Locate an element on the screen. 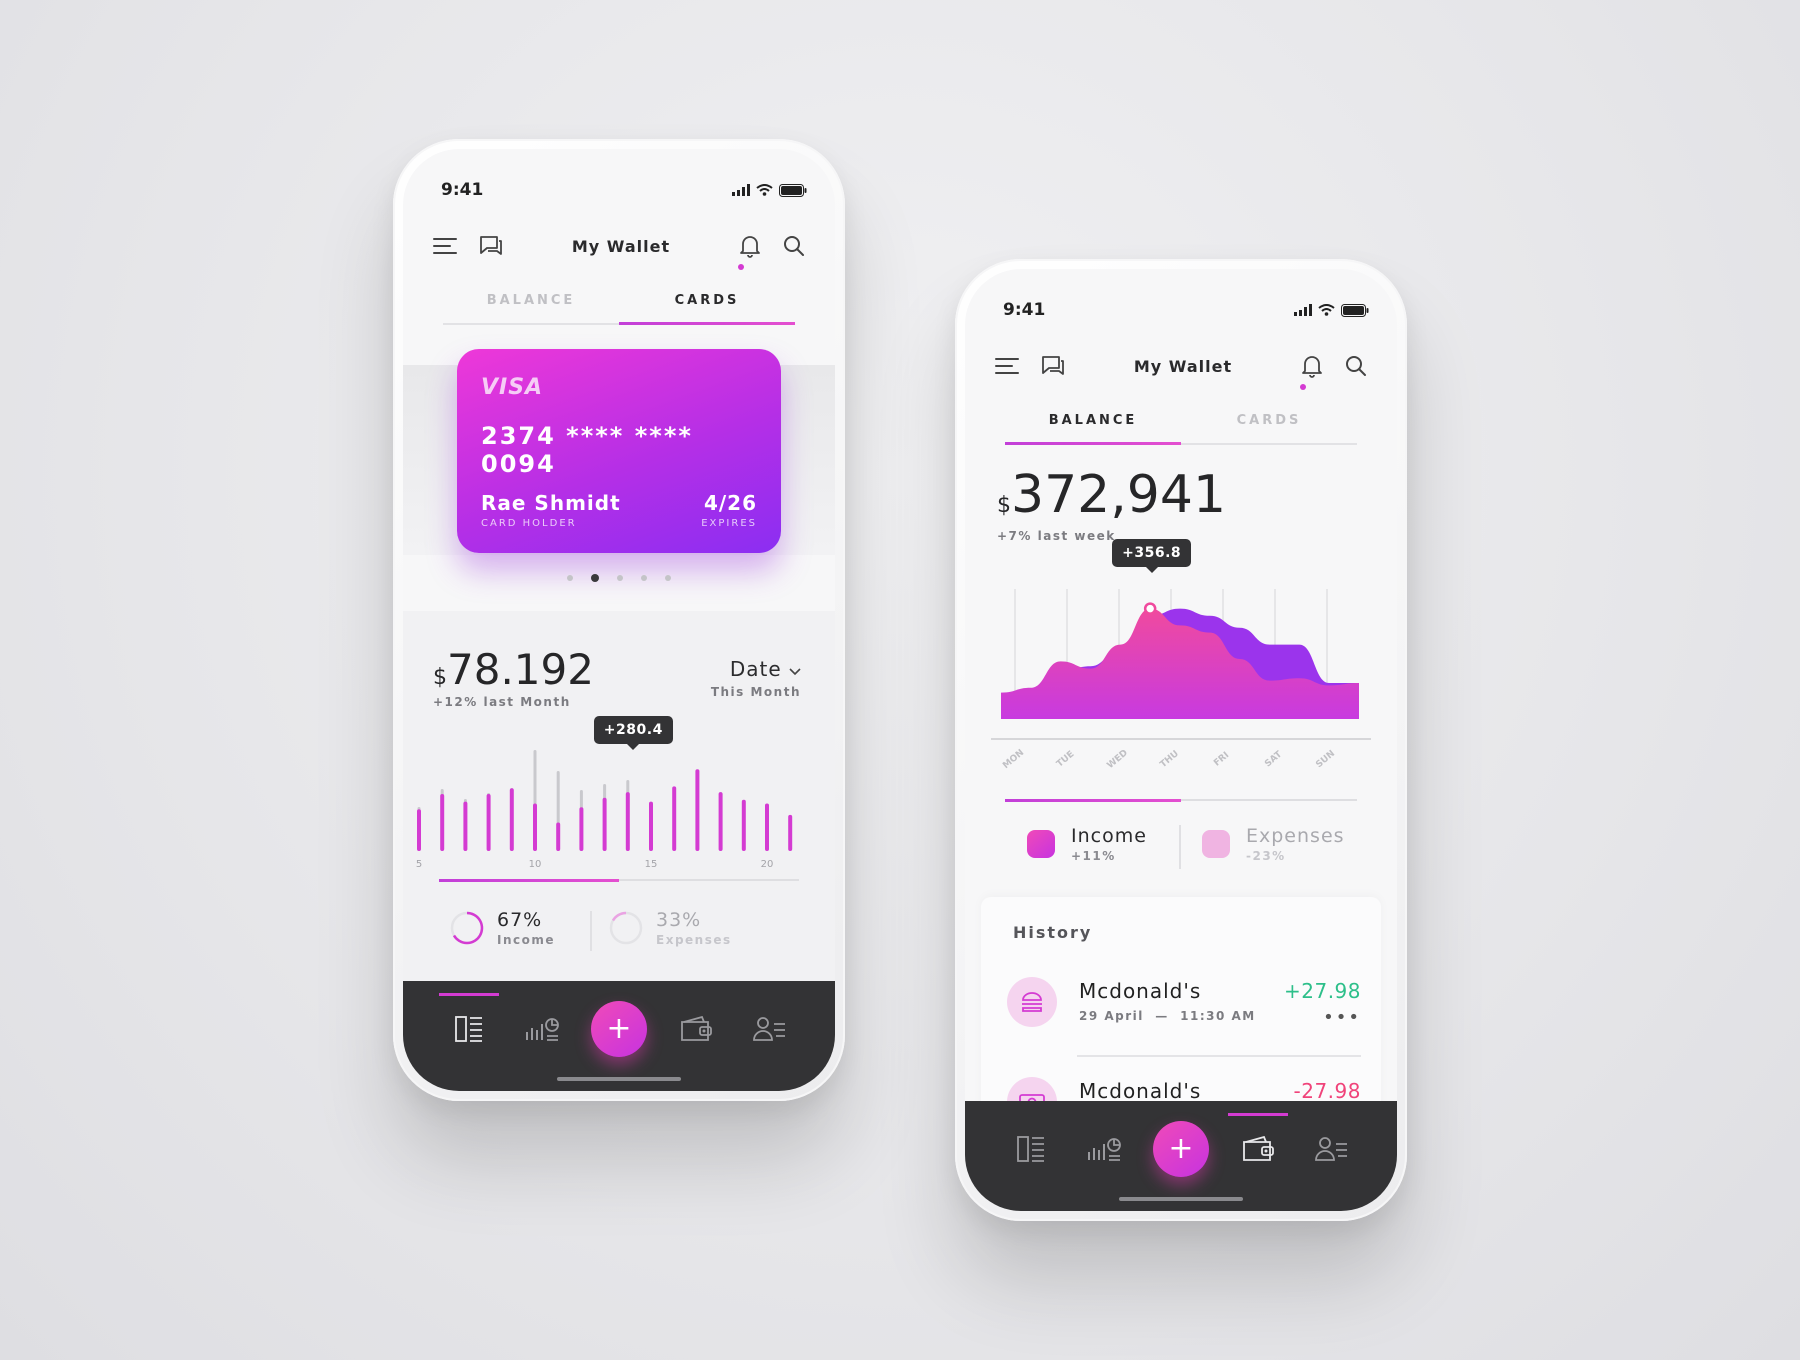 Image resolution: width=1800 pixels, height=1360 pixels. balance-change: +7% last week is located at coordinates (1056, 536).